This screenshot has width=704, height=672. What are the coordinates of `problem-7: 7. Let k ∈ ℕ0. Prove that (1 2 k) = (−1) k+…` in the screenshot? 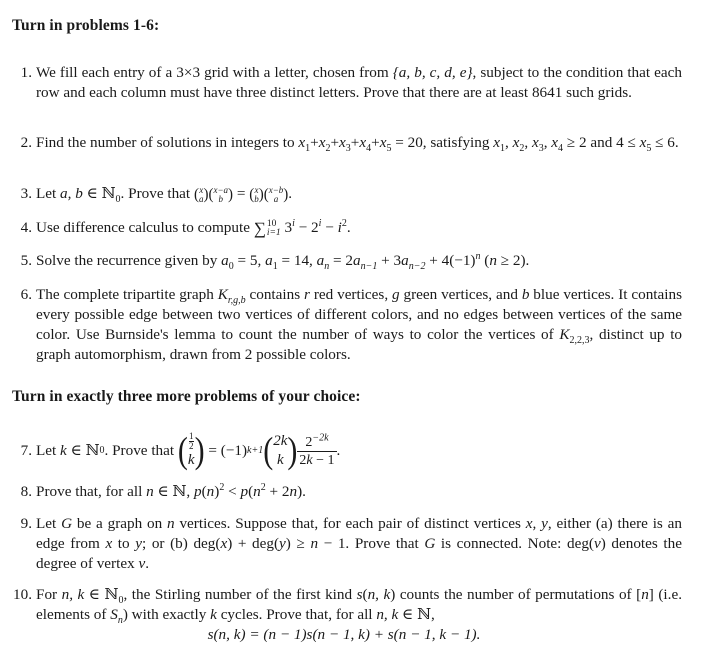 It's located at (347, 451).